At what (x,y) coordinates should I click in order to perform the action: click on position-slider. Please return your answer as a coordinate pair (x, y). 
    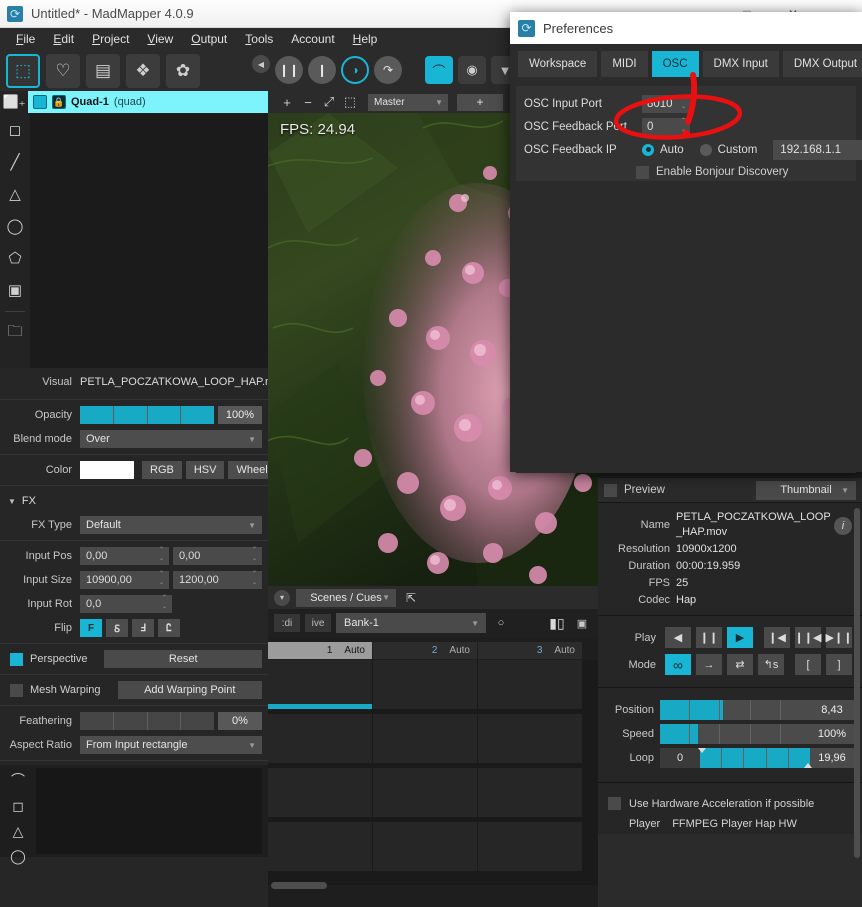
    Looking at the image, I should click on (735, 710).